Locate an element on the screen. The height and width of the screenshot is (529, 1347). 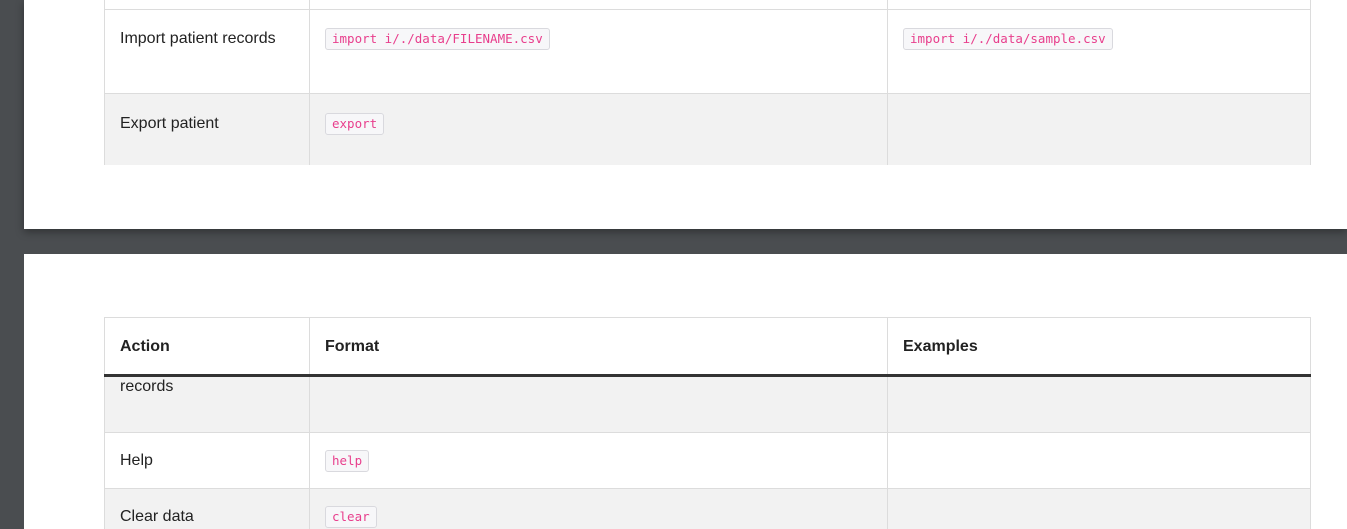
format-cell: help is located at coordinates (598, 460).